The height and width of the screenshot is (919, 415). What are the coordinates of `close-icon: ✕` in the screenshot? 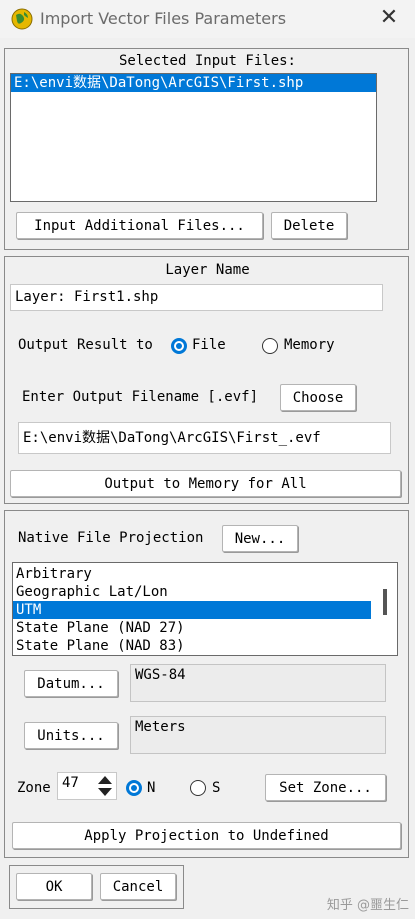 It's located at (389, 17).